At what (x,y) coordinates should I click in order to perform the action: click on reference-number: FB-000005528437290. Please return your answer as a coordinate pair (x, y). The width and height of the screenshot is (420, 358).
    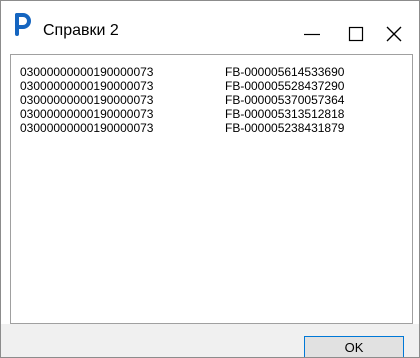
    Looking at the image, I should click on (285, 86).